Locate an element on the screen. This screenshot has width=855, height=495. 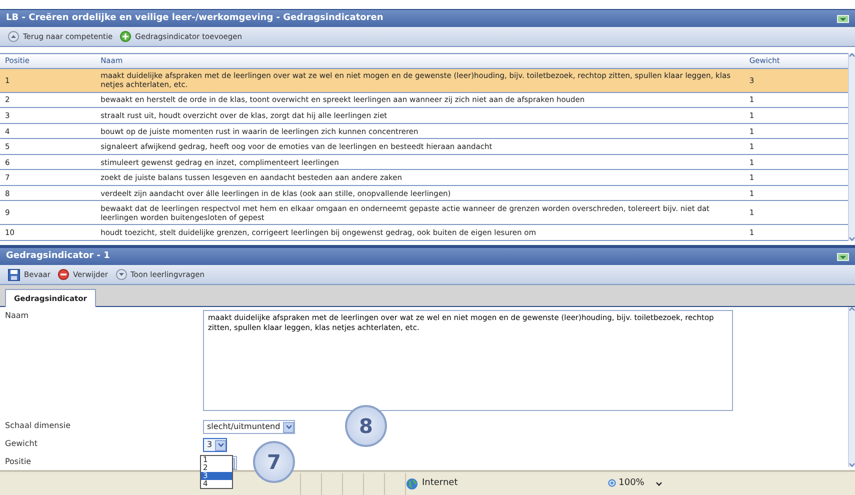
add-icon is located at coordinates (126, 36).